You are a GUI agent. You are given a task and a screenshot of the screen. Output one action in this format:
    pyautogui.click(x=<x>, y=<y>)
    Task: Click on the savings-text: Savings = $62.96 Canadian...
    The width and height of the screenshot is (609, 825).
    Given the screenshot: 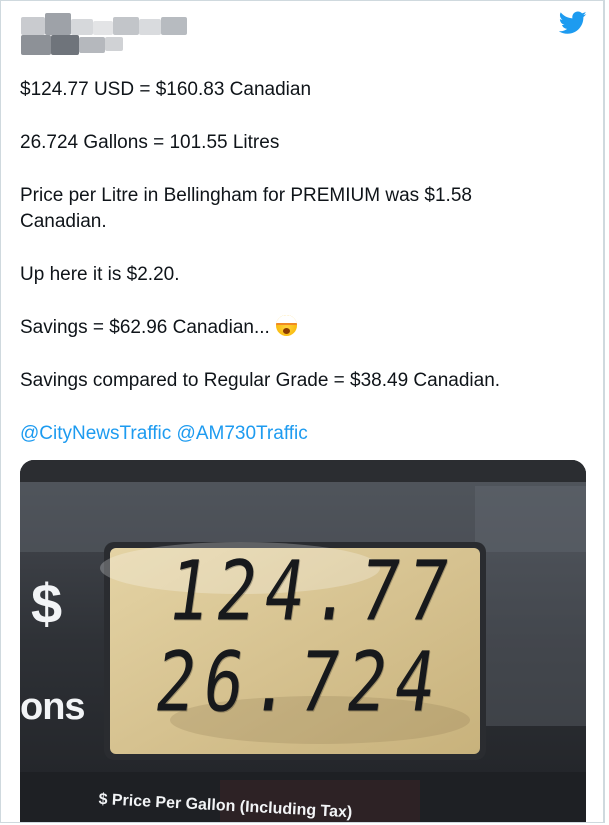 What is the action you would take?
    pyautogui.click(x=145, y=327)
    